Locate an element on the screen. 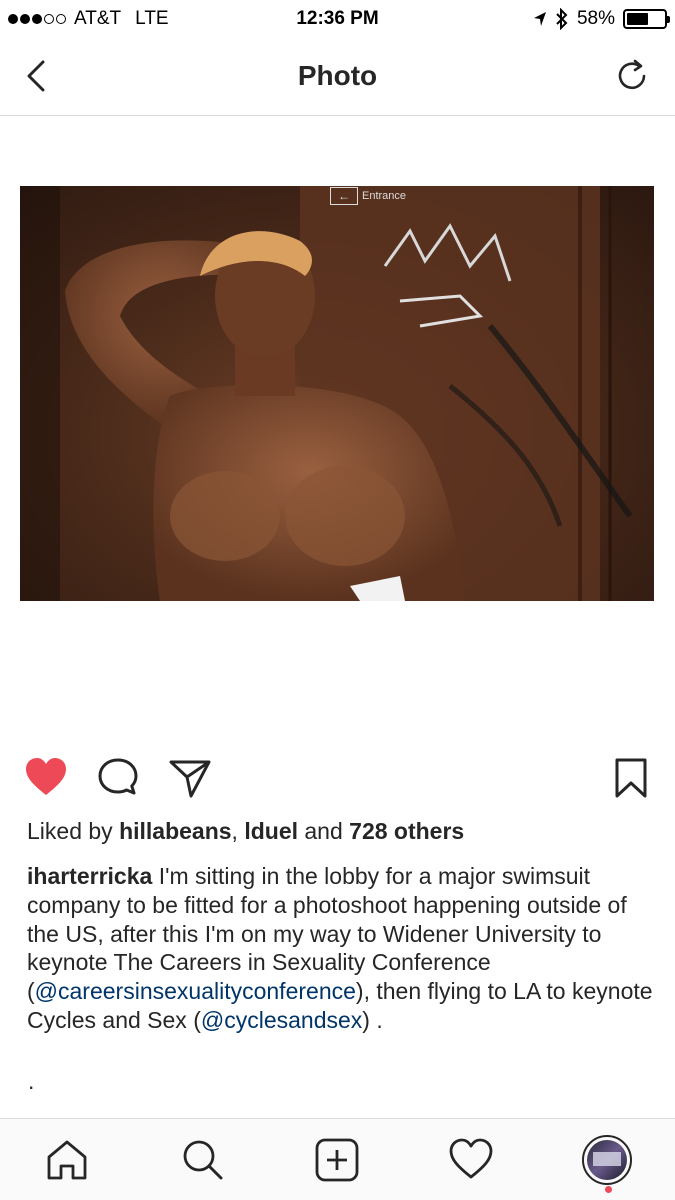 Image resolution: width=675 pixels, height=1200 pixels. status-right: 58% is located at coordinates (601, 19).